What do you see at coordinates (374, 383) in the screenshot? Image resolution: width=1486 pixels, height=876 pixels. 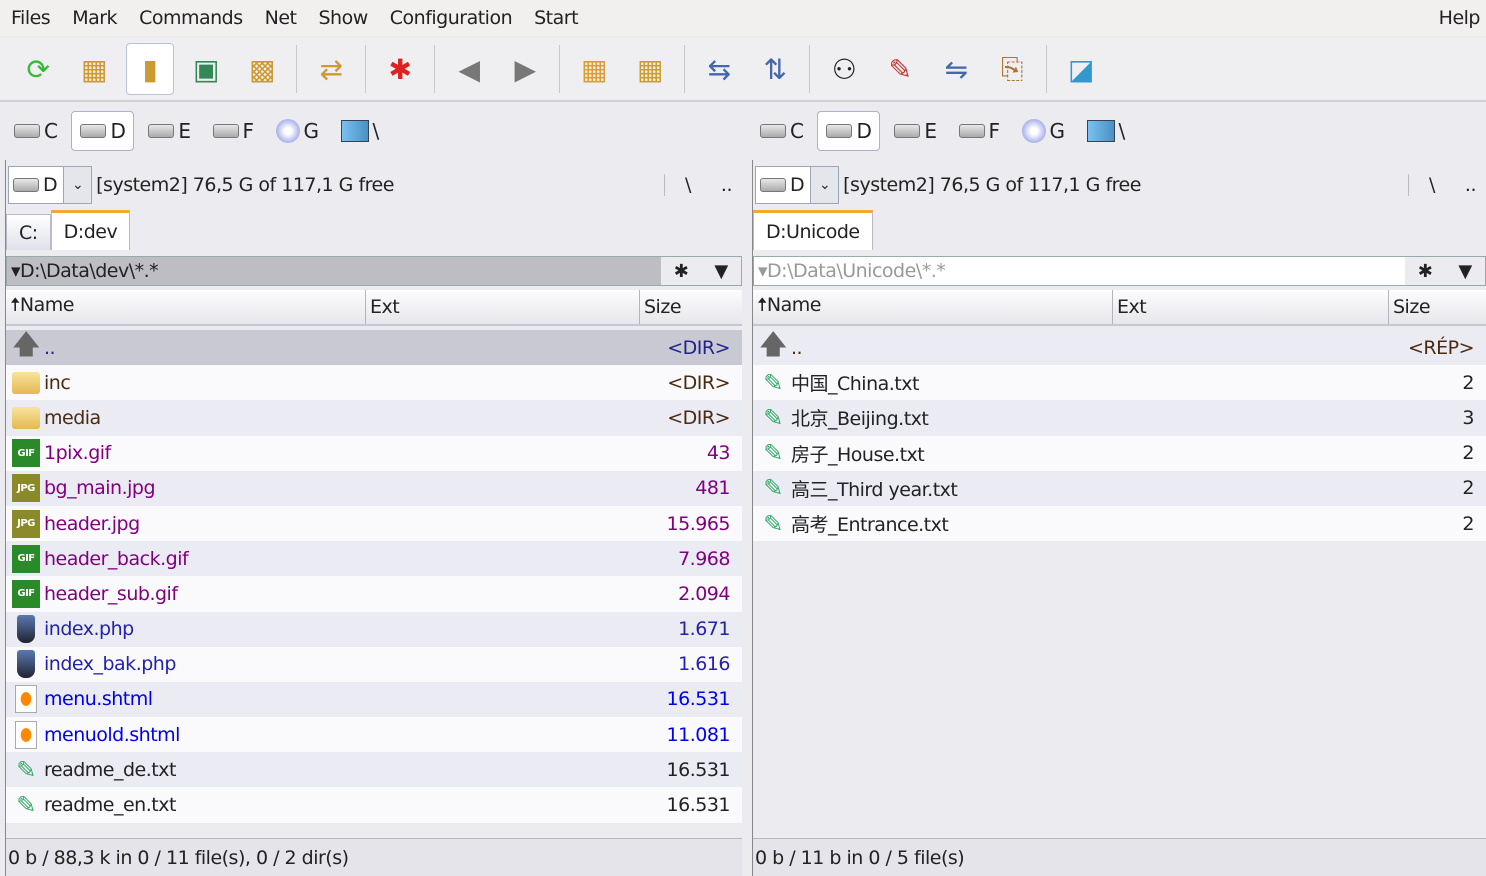 I see `file-row: inc <DIR>` at bounding box center [374, 383].